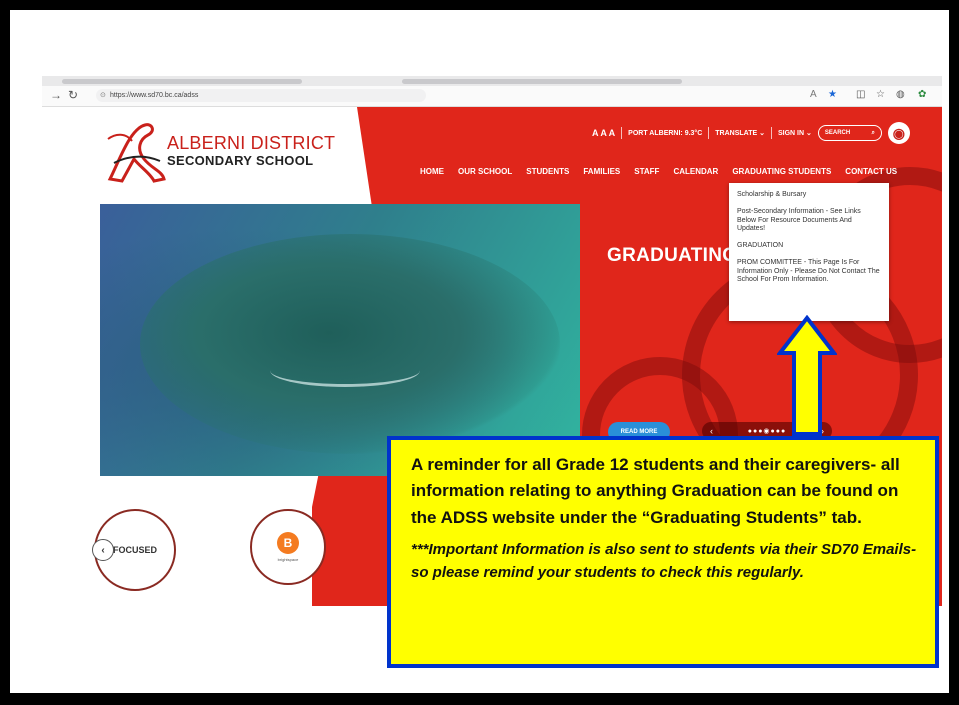 This screenshot has height=705, width=959. What do you see at coordinates (711, 431) in the screenshot?
I see `slider-prev-icon: ‹` at bounding box center [711, 431].